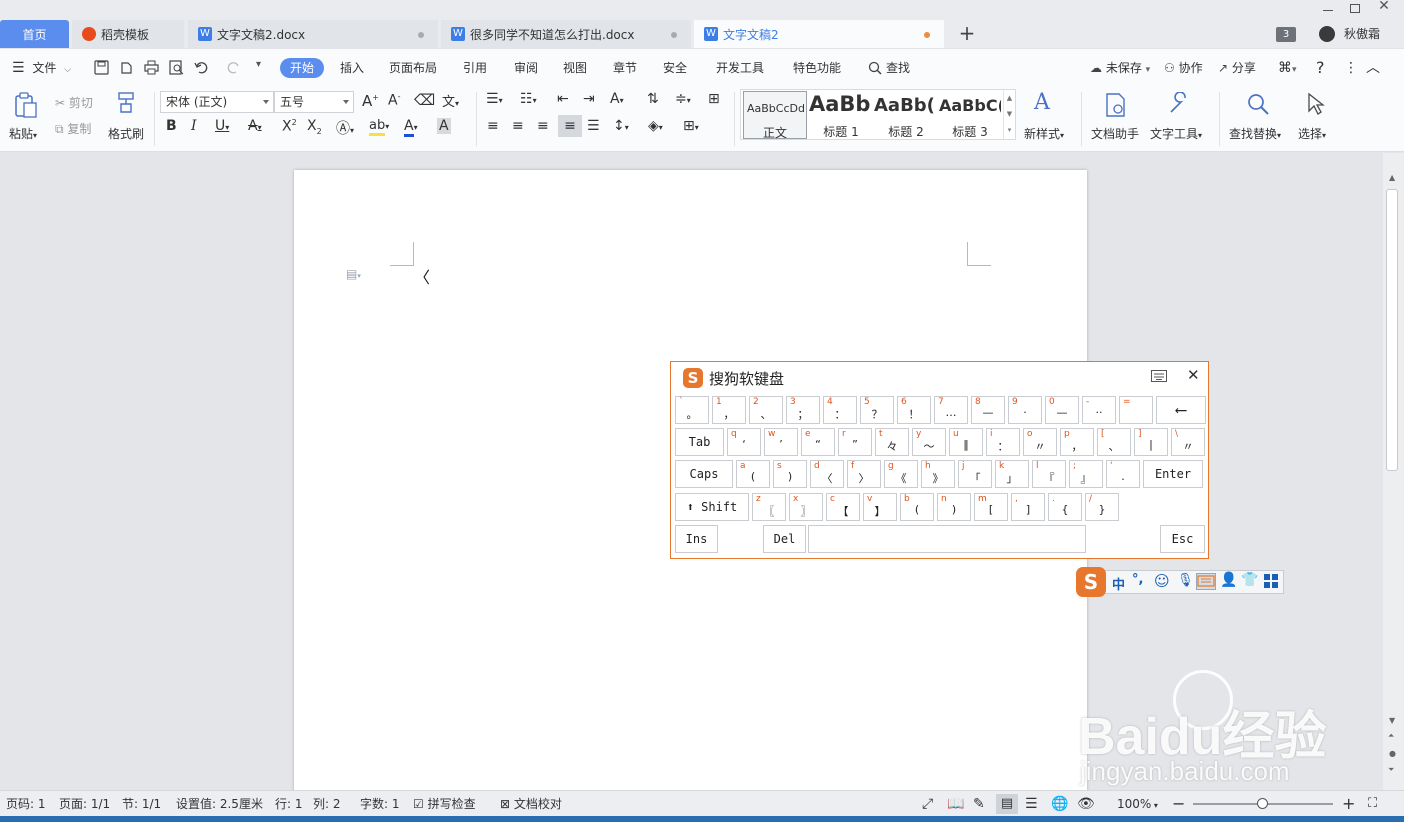 The height and width of the screenshot is (822, 1404). Describe the element at coordinates (531, 804) in the screenshot. I see `doc-proof-button: ⊠ 文档校对` at that location.